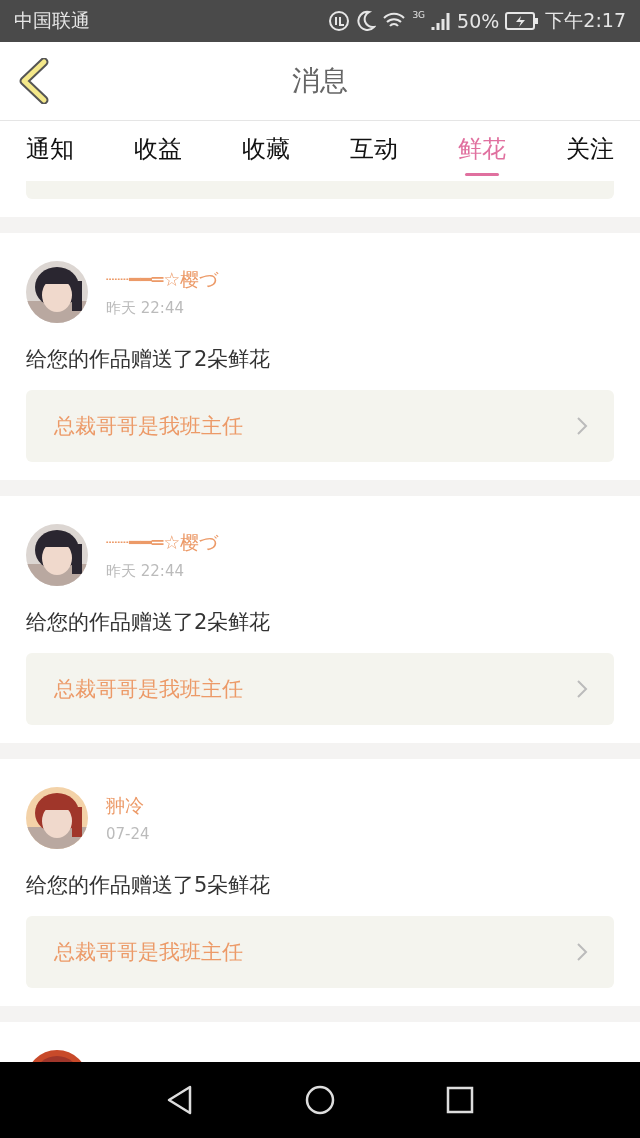 This screenshot has width=640, height=1138. Describe the element at coordinates (52, 20) in the screenshot. I see `carrier-name: 中国联通` at that location.